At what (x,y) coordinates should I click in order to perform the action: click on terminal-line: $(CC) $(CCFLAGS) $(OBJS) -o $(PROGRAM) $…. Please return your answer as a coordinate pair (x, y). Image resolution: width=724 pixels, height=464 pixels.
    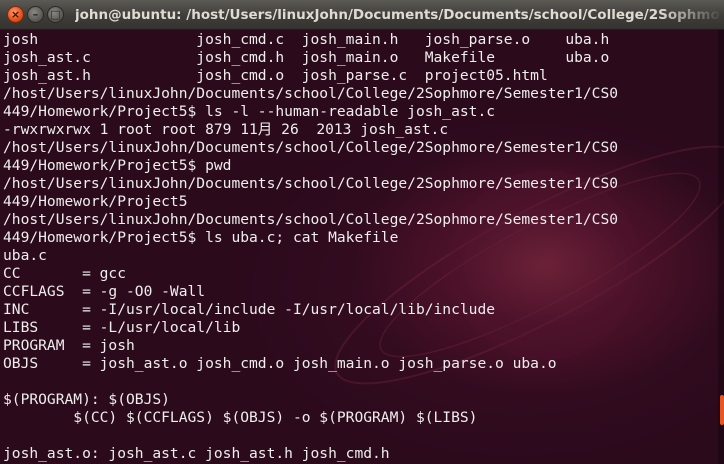
    Looking at the image, I should click on (240, 417).